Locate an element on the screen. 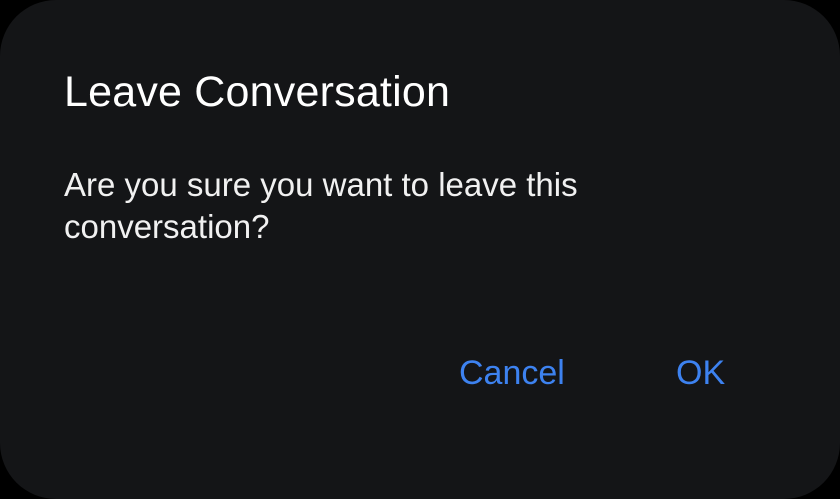 The width and height of the screenshot is (840, 499). ok-button: OK is located at coordinates (700, 373).